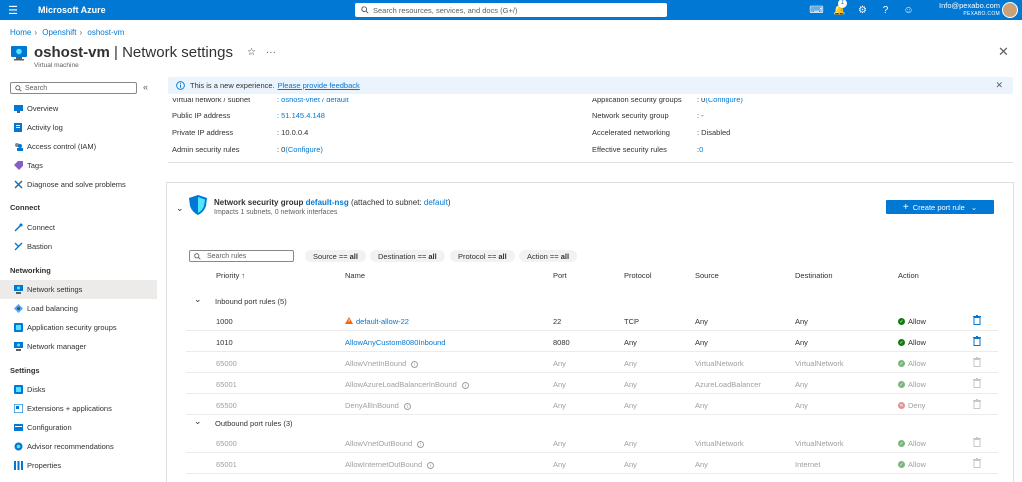 The height and width of the screenshot is (482, 1022). Describe the element at coordinates (59, 32) in the screenshot. I see `breadcrumb-openshift: Openshift` at that location.